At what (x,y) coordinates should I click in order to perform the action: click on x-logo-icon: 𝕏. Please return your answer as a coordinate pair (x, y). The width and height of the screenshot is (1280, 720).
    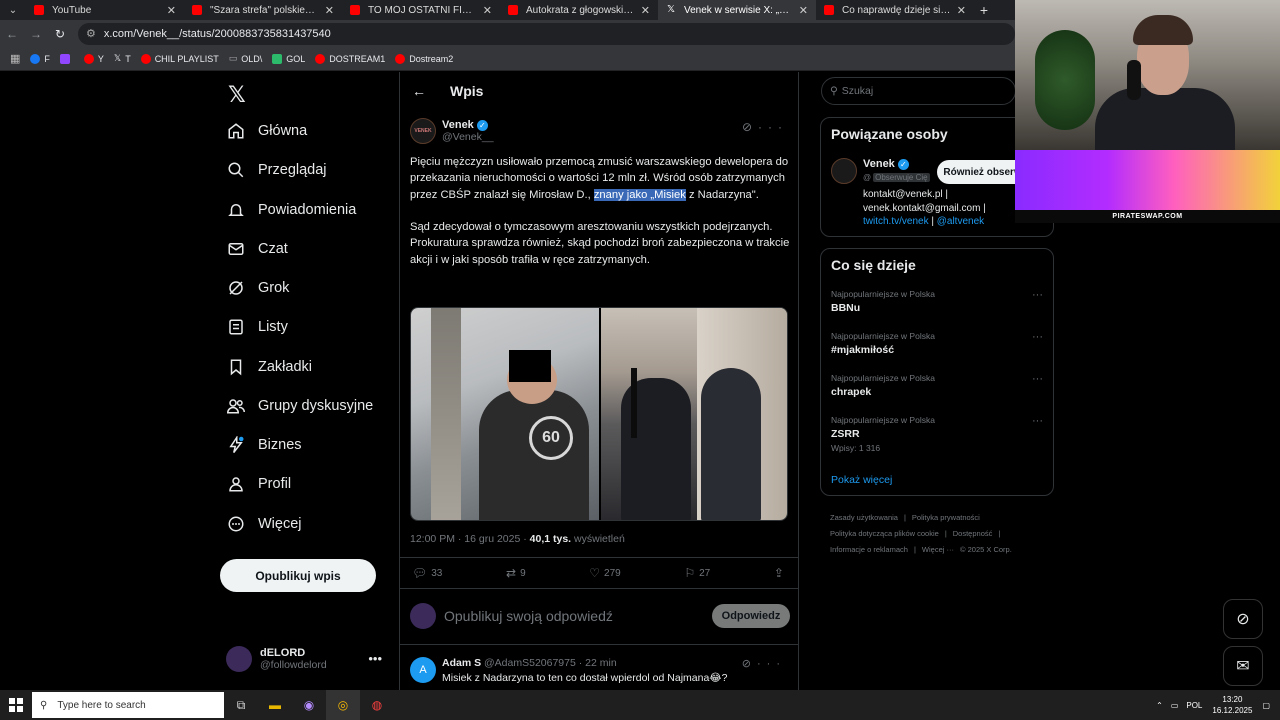
    Looking at the image, I should click on (237, 95).